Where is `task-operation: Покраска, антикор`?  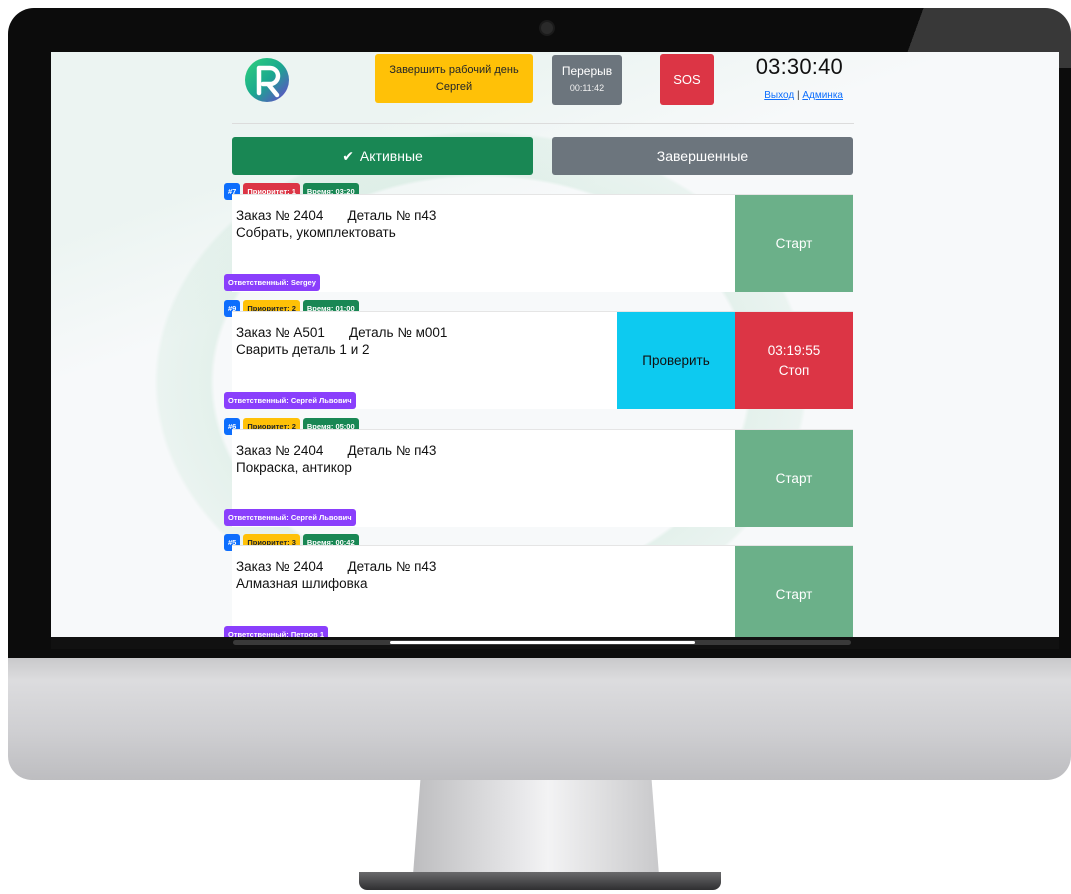
task-operation: Покраска, антикор is located at coordinates (294, 467).